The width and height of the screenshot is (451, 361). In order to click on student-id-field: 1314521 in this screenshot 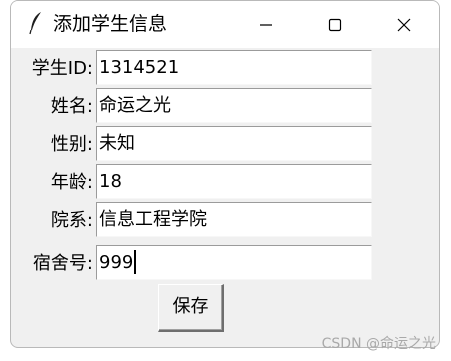, I will do `click(234, 67)`.